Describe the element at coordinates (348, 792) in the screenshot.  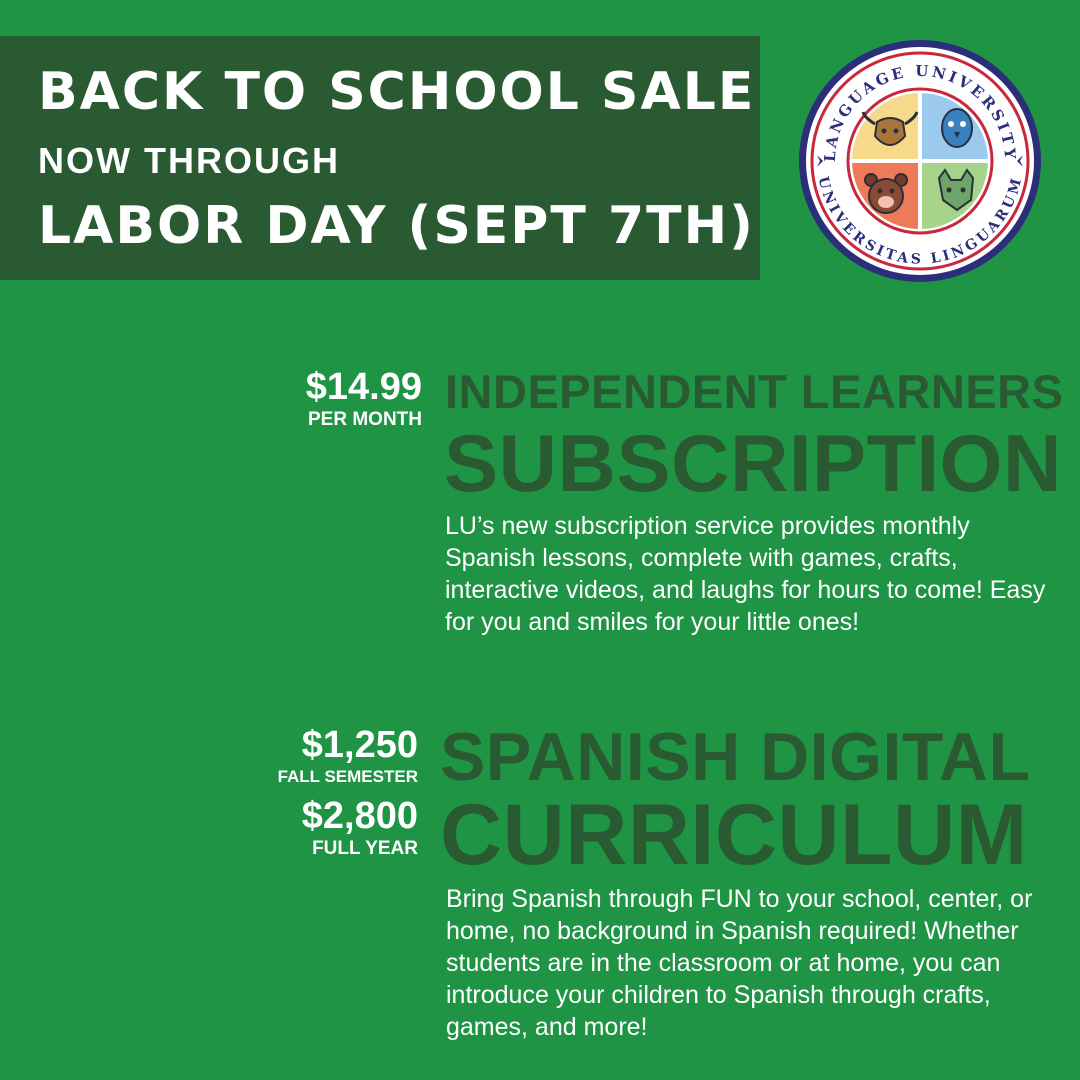
I see `curriculum-price-block: $1,250 FALL SEMESTER $2,800 FULL YEAR` at that location.